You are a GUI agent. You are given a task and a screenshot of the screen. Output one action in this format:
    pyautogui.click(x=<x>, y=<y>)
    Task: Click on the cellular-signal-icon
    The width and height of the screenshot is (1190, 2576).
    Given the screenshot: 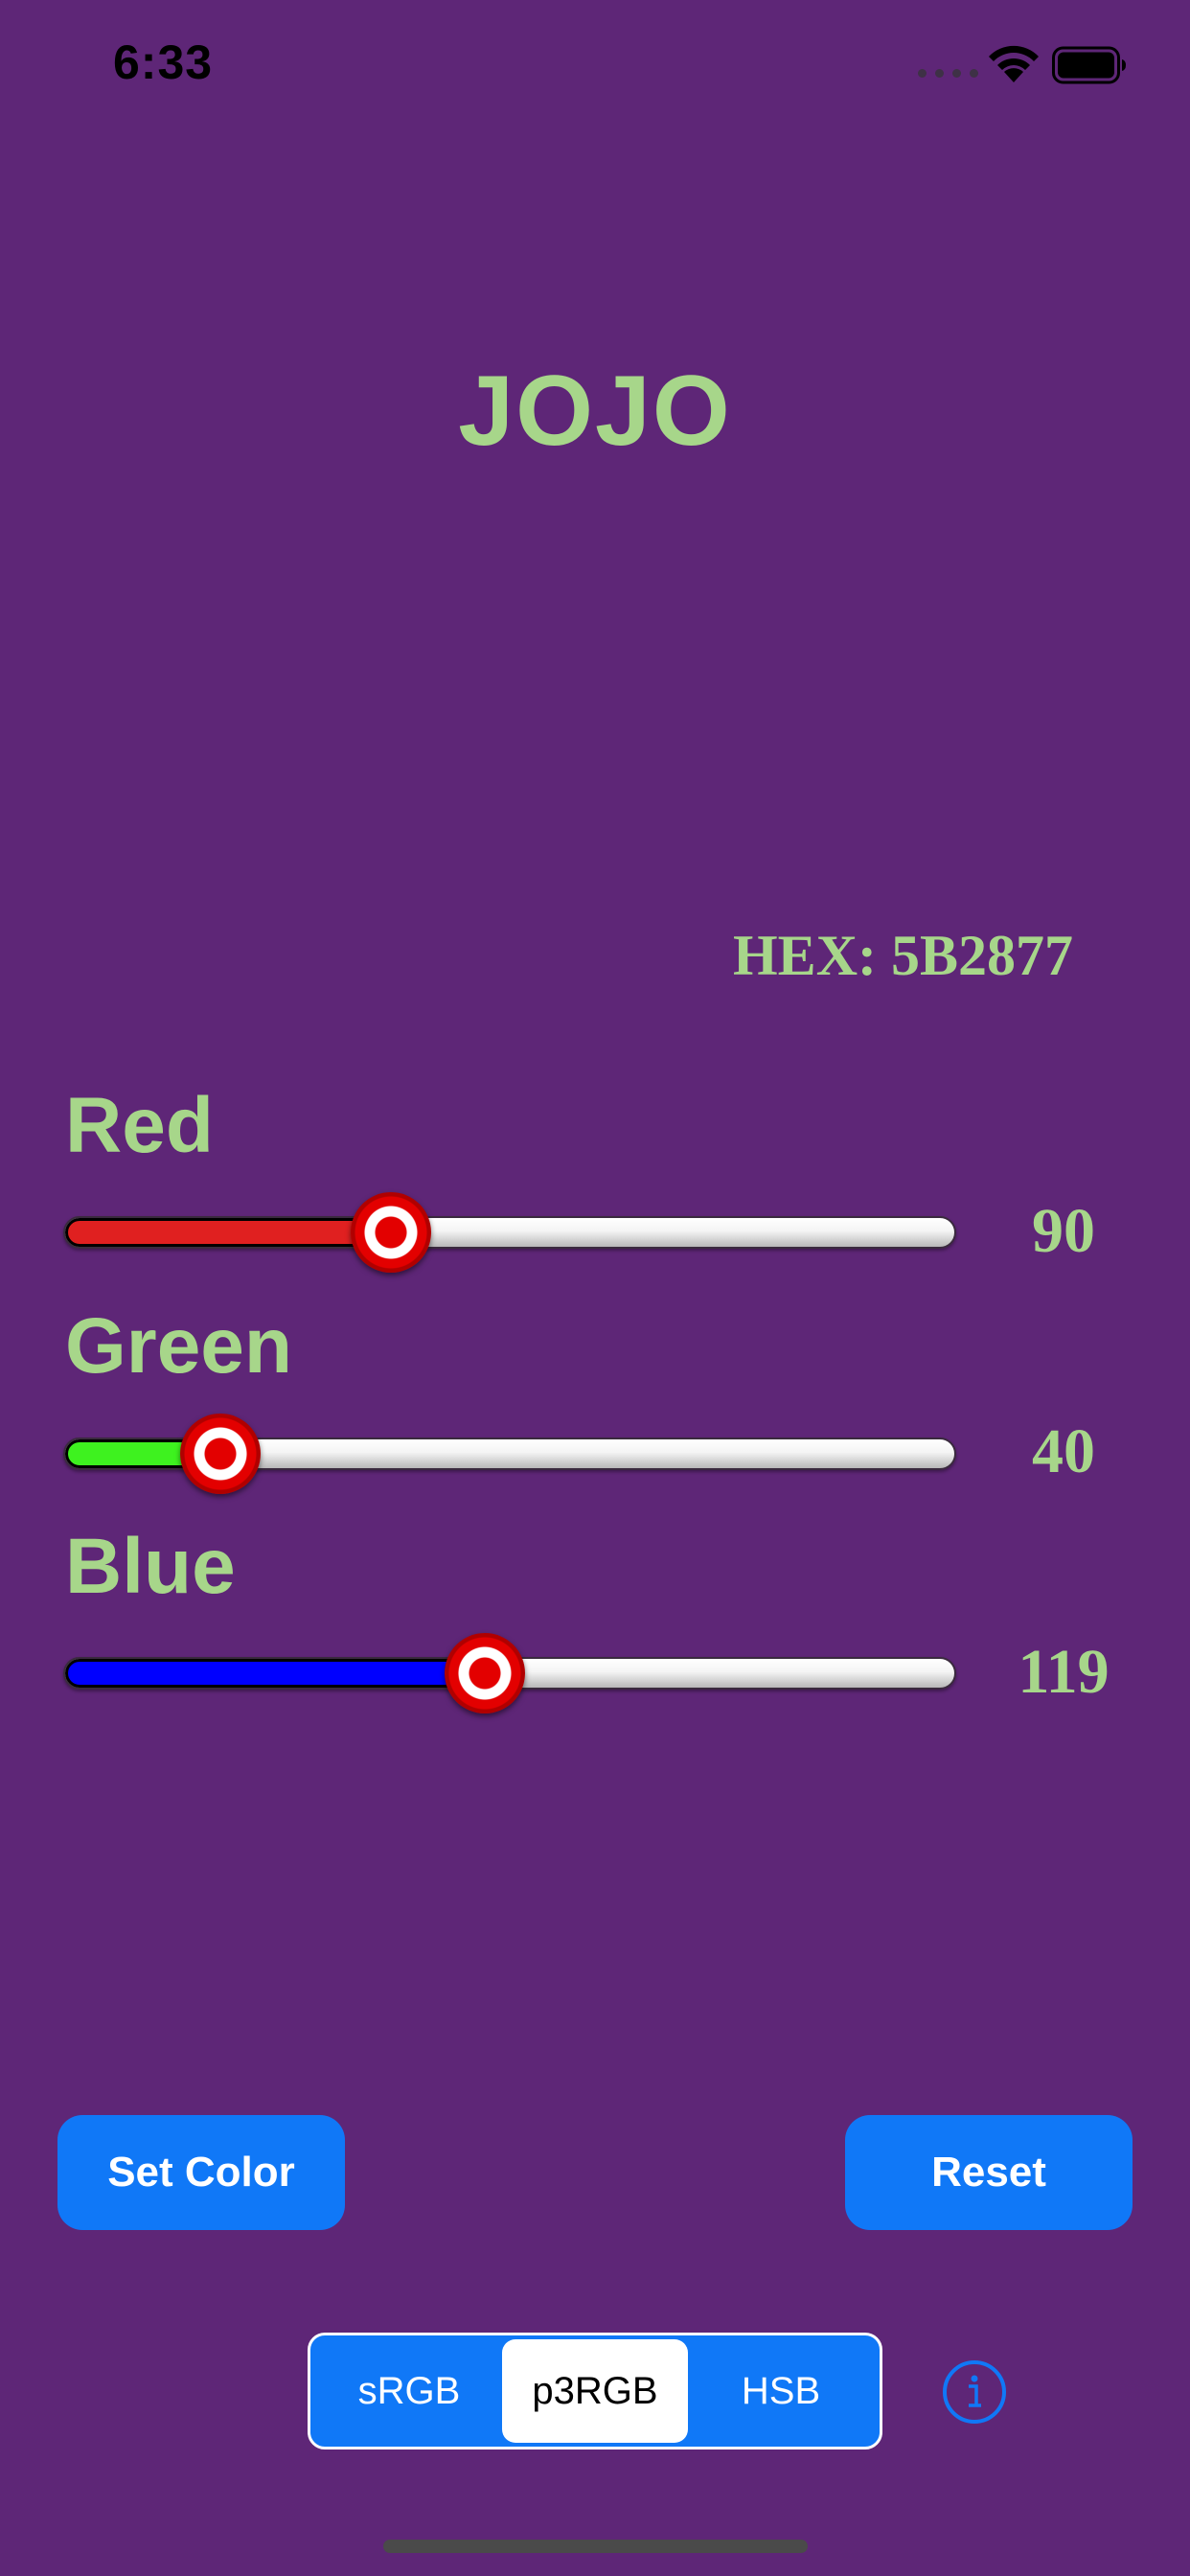 What is the action you would take?
    pyautogui.click(x=948, y=73)
    